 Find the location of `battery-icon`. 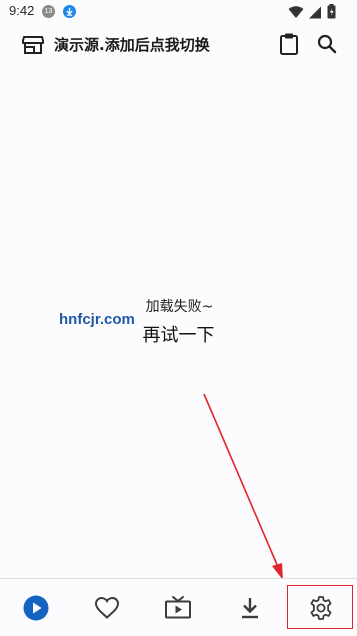

battery-icon is located at coordinates (331, 13).